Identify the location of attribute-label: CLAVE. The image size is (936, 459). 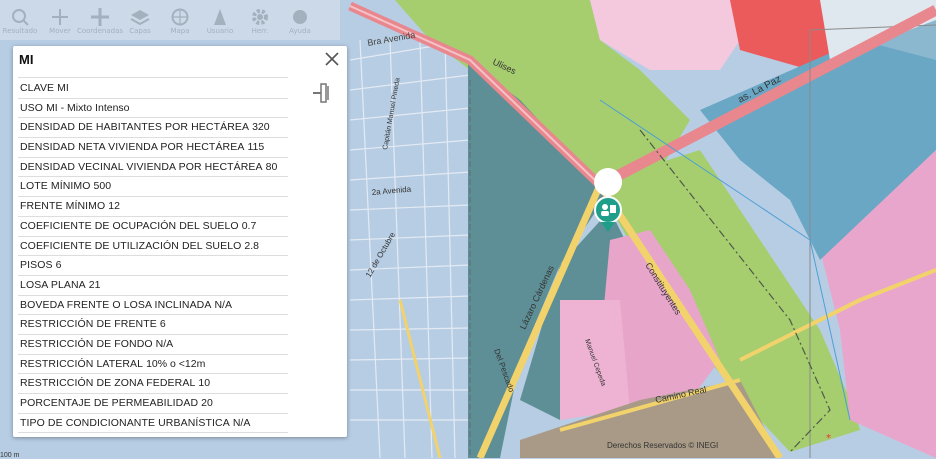
(37, 88).